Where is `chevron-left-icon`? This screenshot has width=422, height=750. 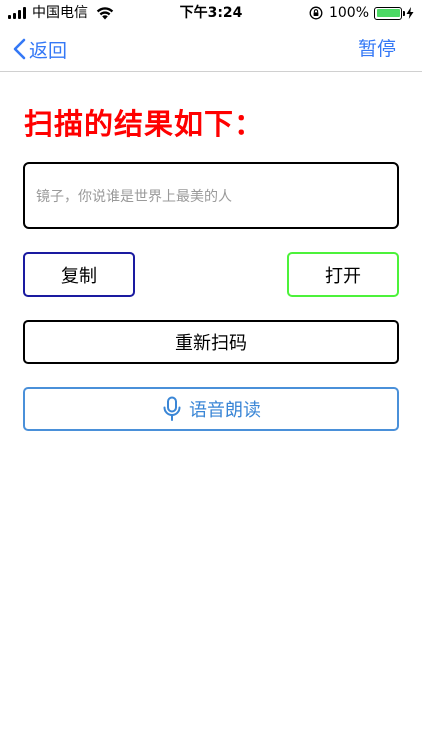 chevron-left-icon is located at coordinates (19, 49).